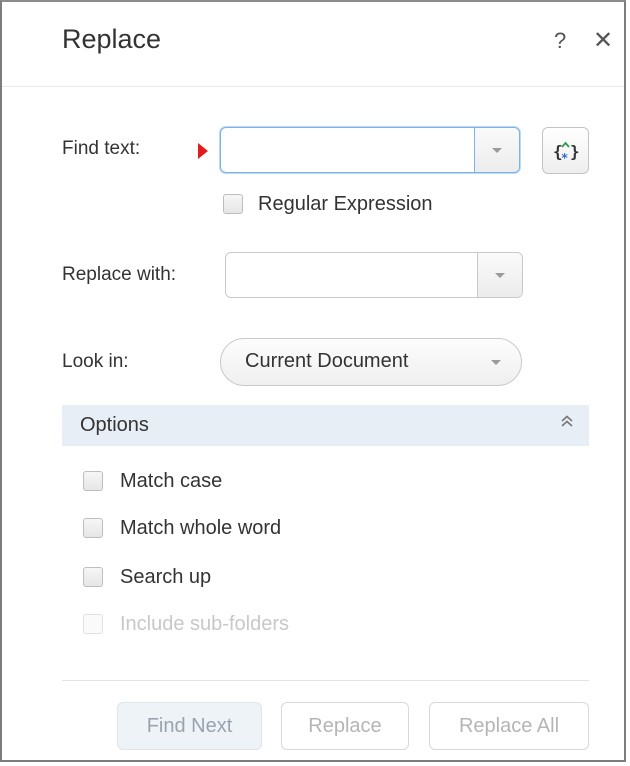 This screenshot has height=766, width=630. I want to click on replace-with-combobox, so click(374, 275).